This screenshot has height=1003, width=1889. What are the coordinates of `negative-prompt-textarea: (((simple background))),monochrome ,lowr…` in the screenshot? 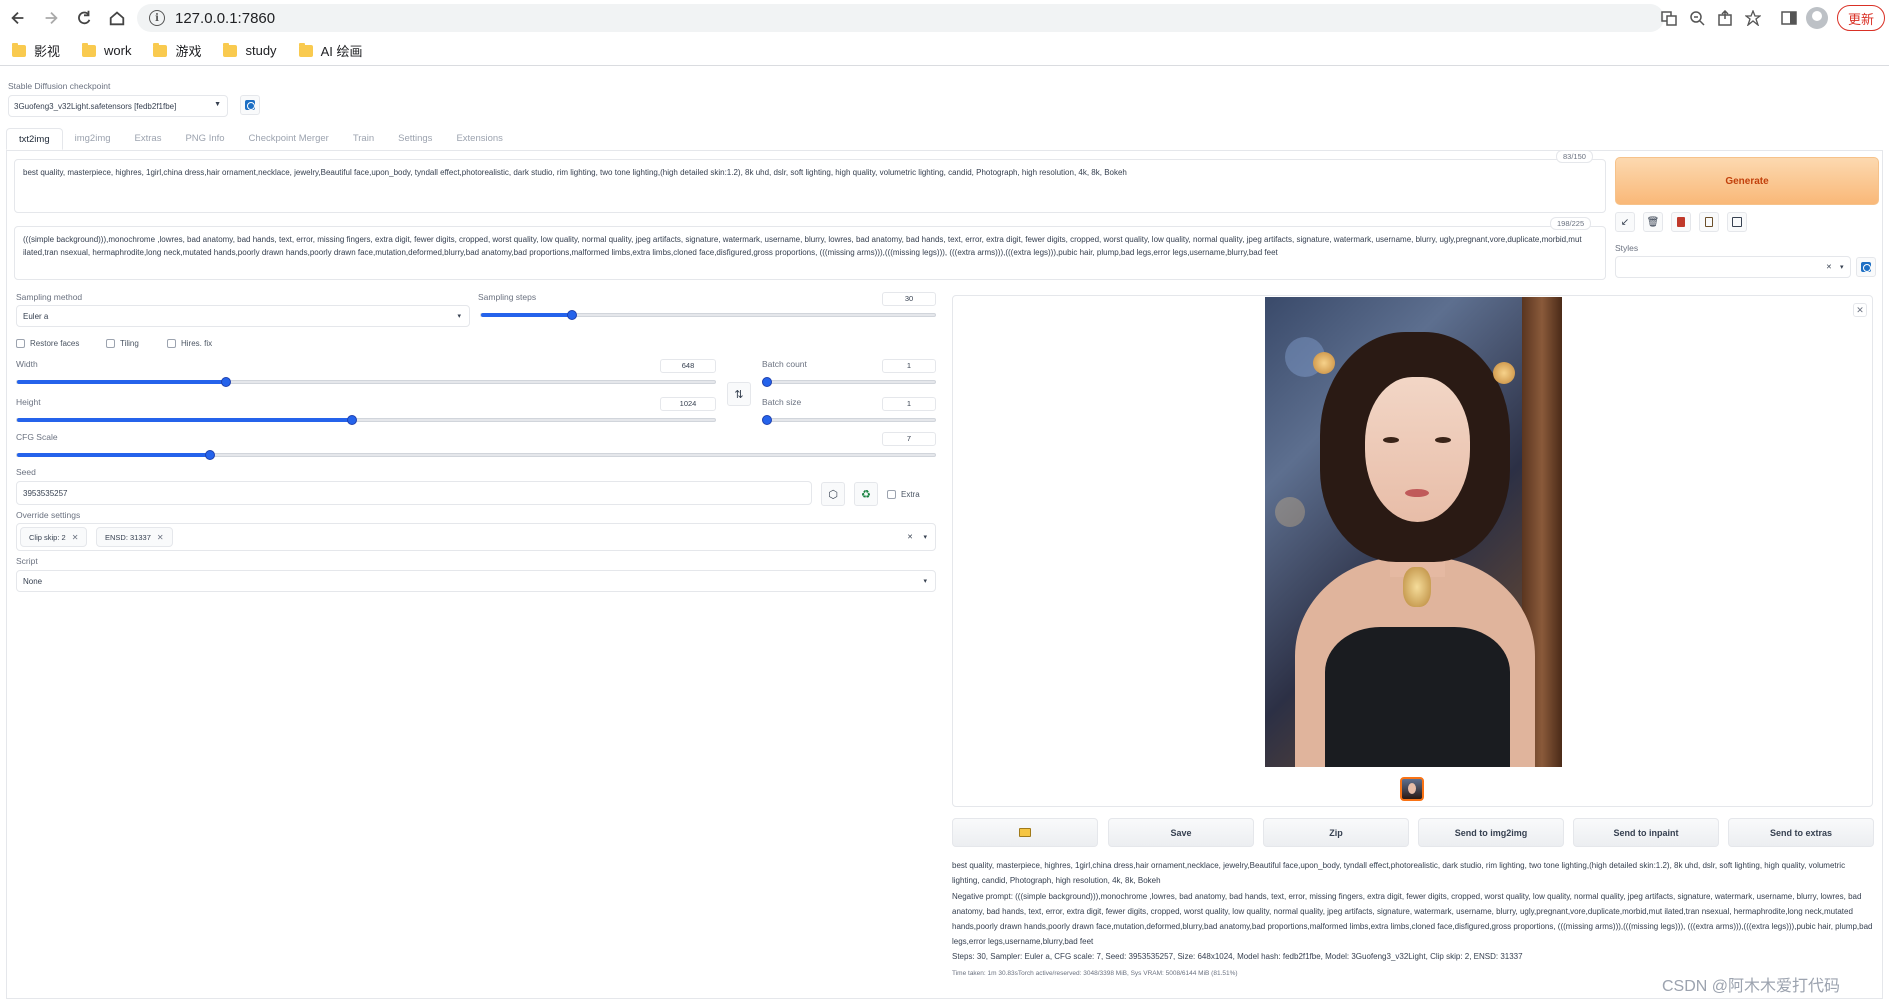 It's located at (810, 253).